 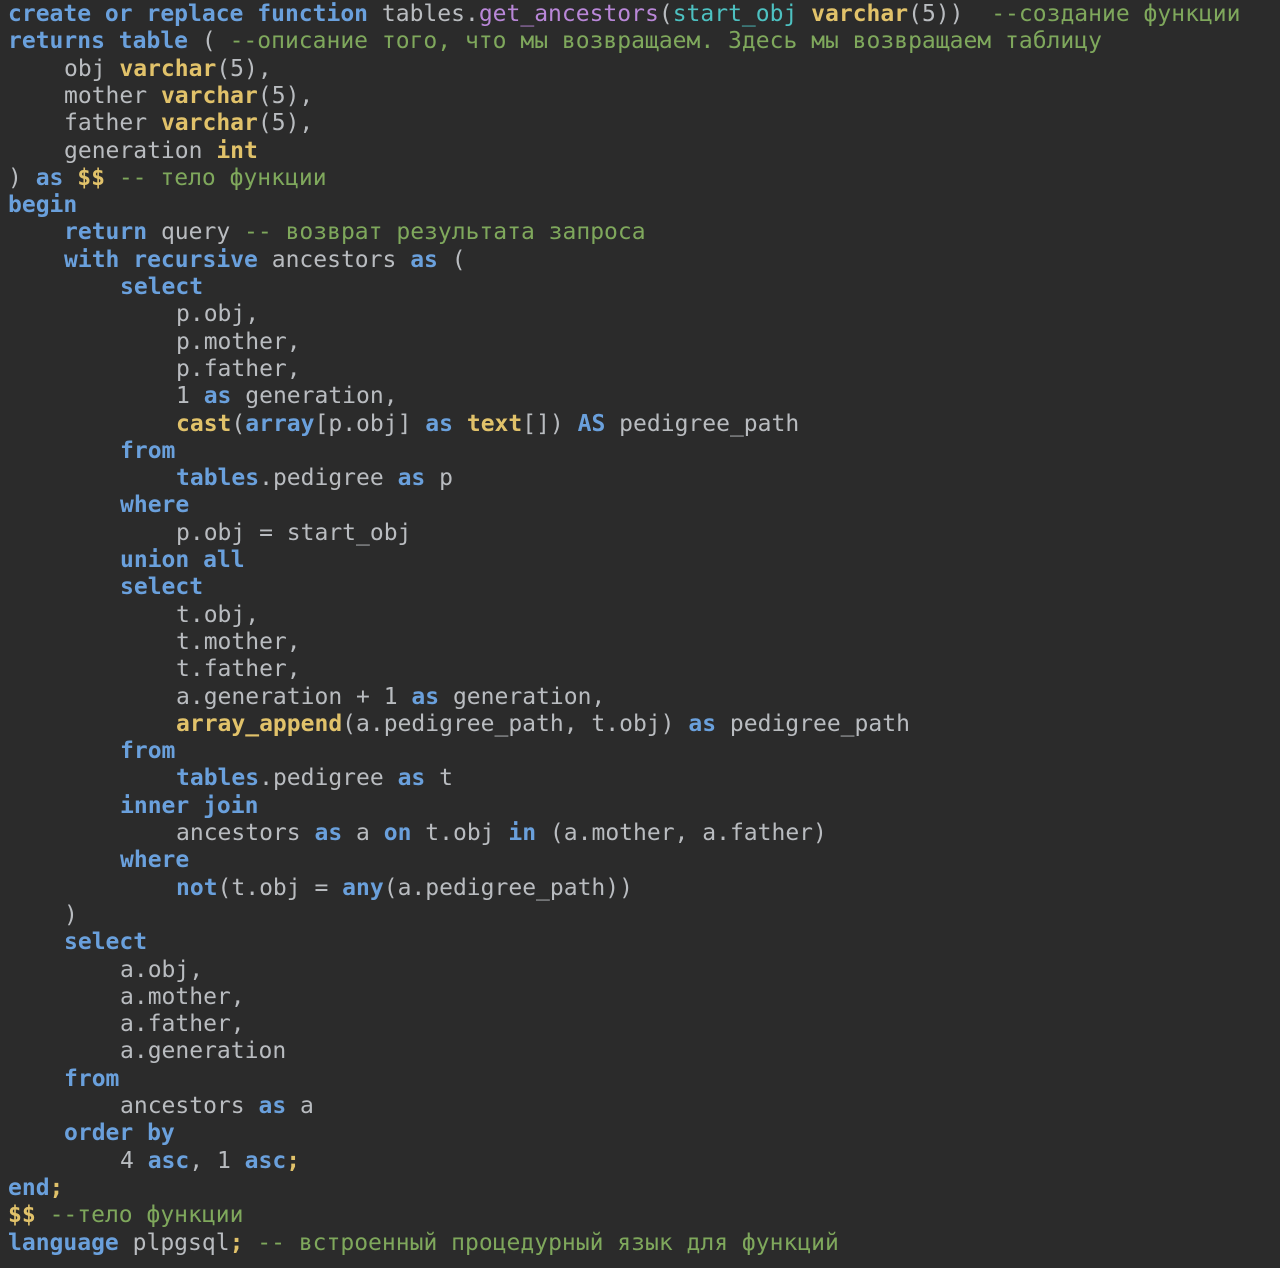 I want to click on code-line: tables.pedigree as p, so click(x=314, y=478).